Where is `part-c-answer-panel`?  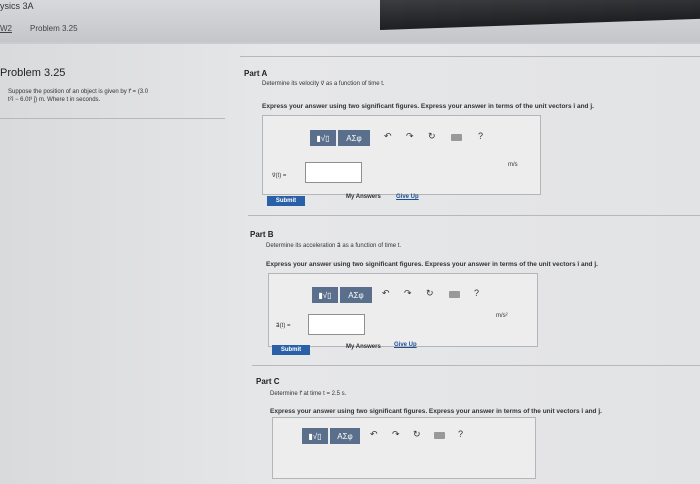
part-c-answer-panel is located at coordinates (404, 448).